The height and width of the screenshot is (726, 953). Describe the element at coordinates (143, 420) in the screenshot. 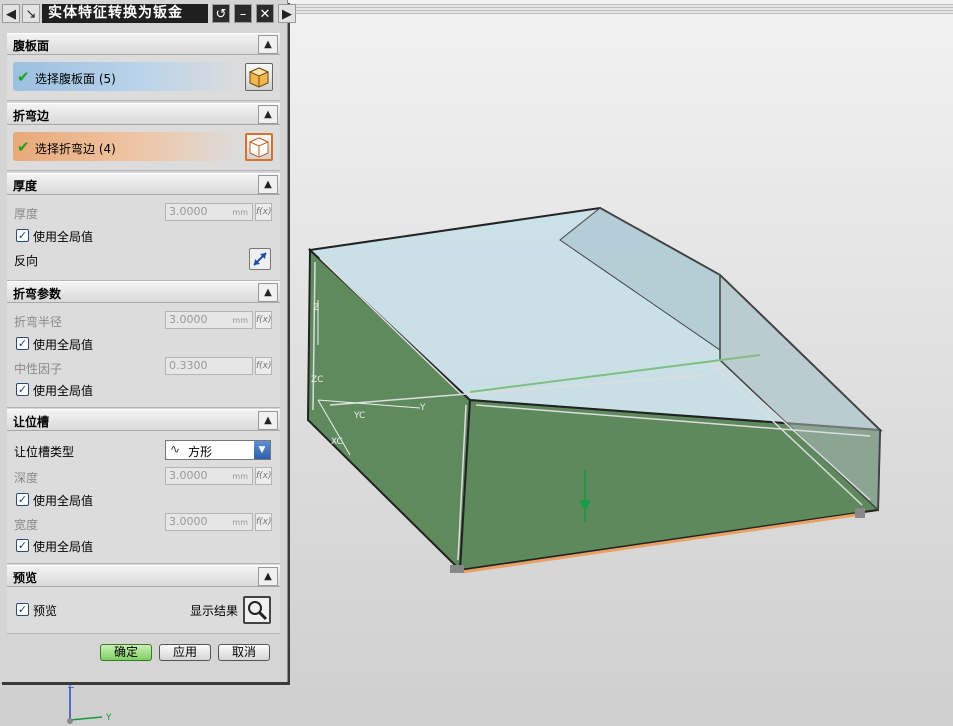

I see `section-header-relief: 让位槽 ▲` at that location.